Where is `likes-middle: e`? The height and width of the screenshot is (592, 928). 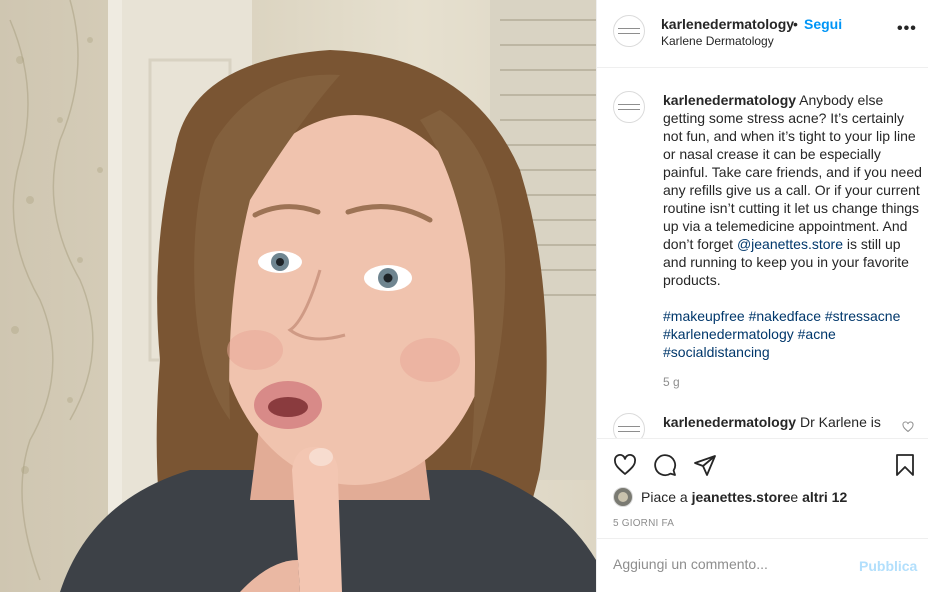
likes-middle: e is located at coordinates (794, 497).